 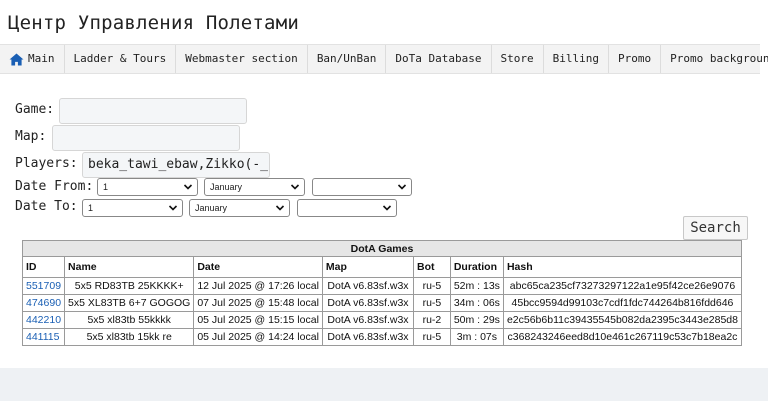 I want to click on table-caption-row: DotA Games, so click(x=382, y=248).